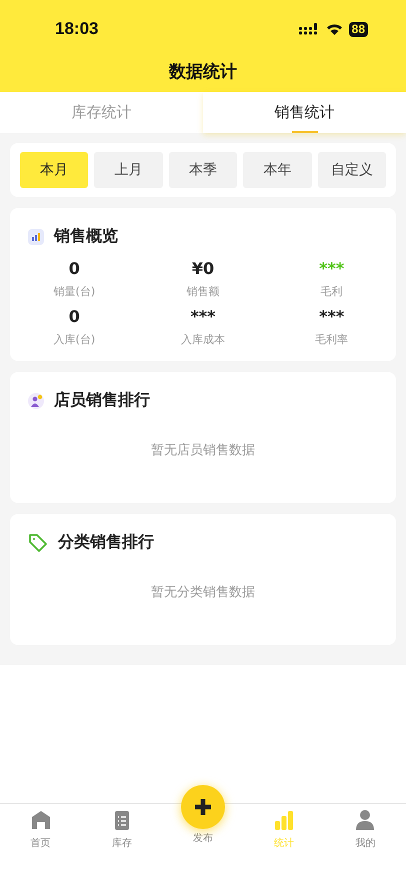  Describe the element at coordinates (203, 170) in the screenshot. I see `period-button: 本季` at that location.